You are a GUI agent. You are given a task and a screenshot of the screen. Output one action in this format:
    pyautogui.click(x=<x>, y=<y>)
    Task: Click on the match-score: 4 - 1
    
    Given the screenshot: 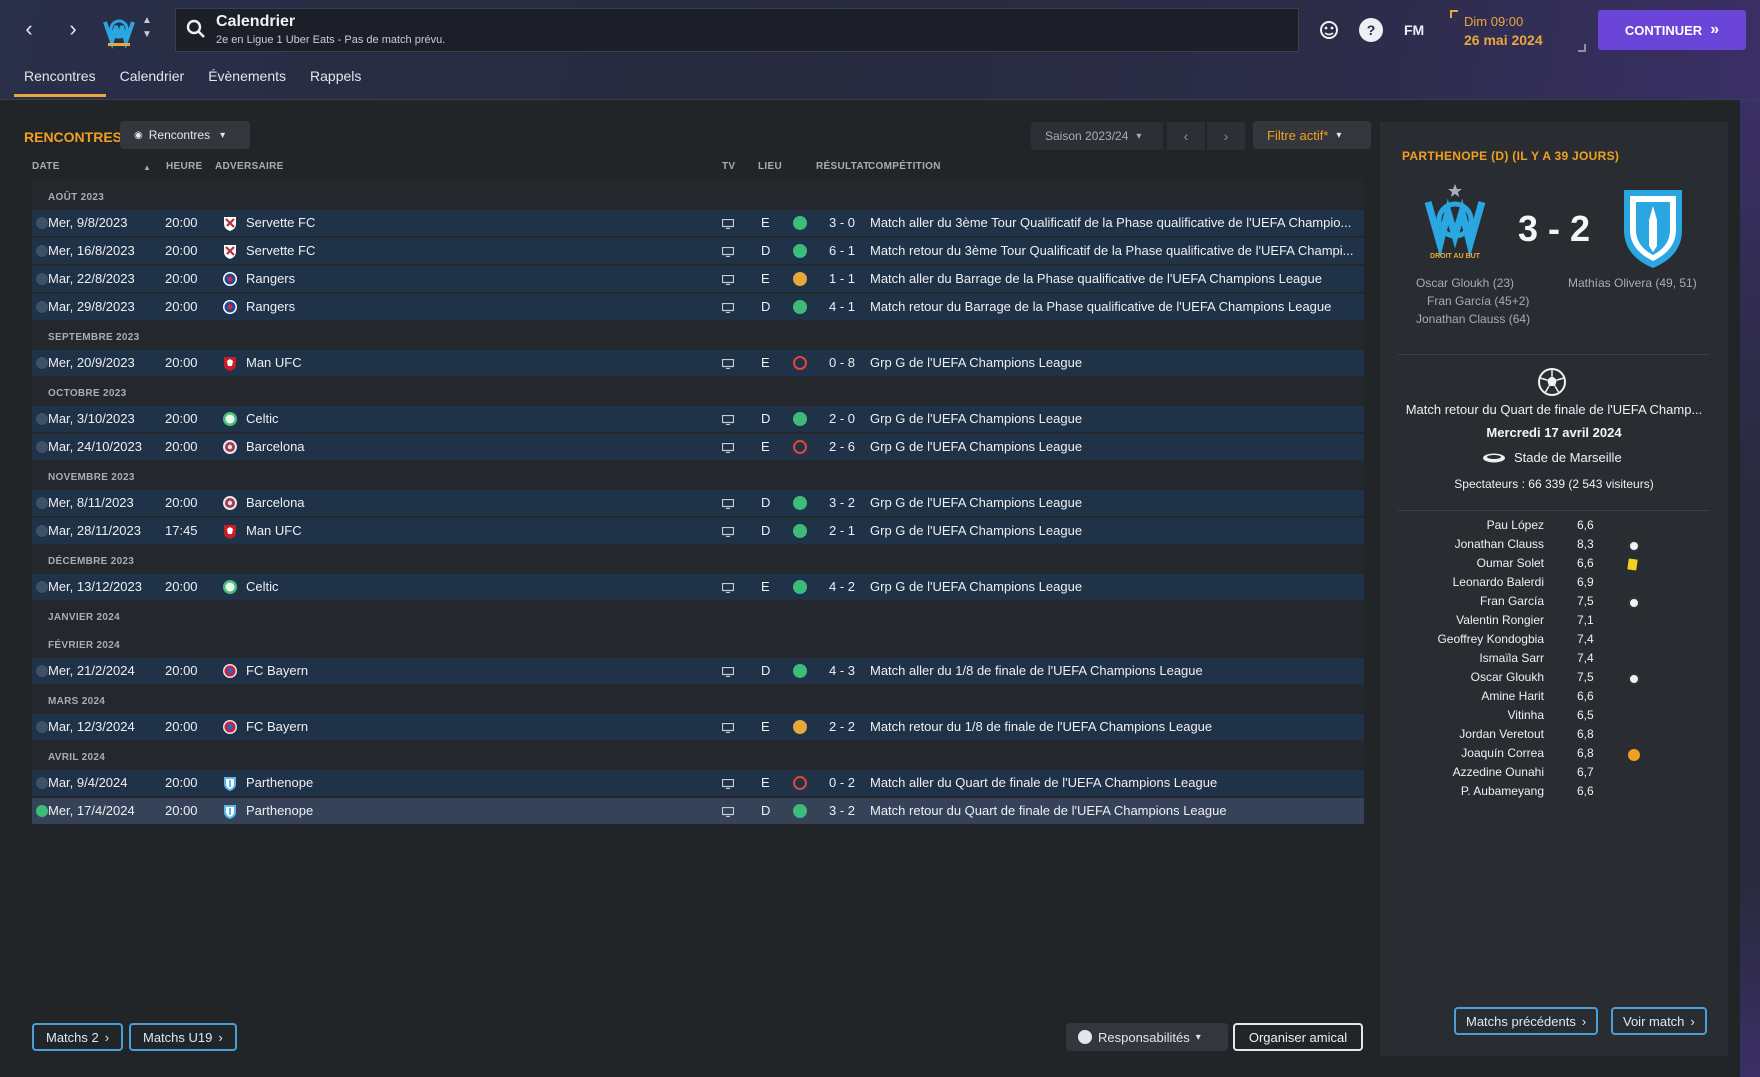 What is the action you would take?
    pyautogui.click(x=842, y=306)
    